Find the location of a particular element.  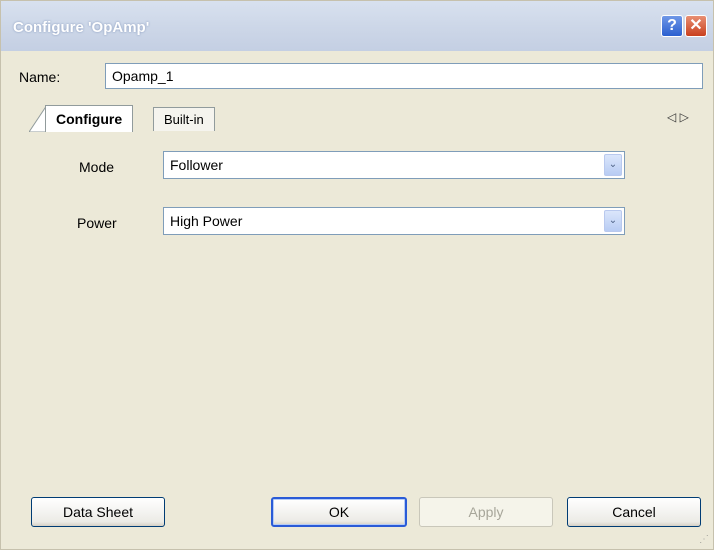

apply-button: Apply is located at coordinates (486, 512).